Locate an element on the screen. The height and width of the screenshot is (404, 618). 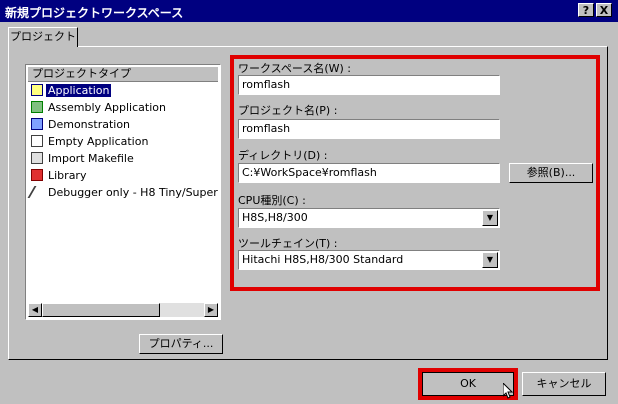
cpu-type-label: CPU種別(C) : is located at coordinates (272, 200).